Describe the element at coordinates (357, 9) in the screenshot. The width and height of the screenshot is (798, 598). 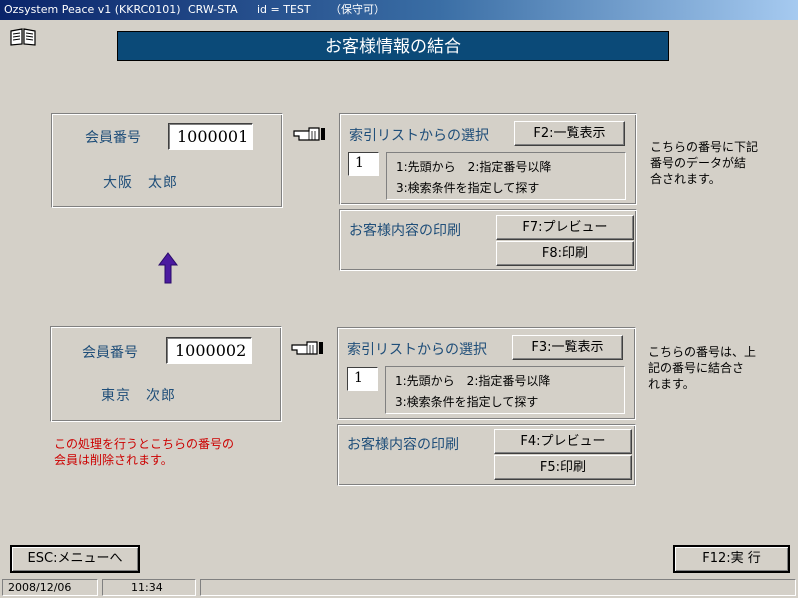
I see `mode-label: （保守可）` at that location.